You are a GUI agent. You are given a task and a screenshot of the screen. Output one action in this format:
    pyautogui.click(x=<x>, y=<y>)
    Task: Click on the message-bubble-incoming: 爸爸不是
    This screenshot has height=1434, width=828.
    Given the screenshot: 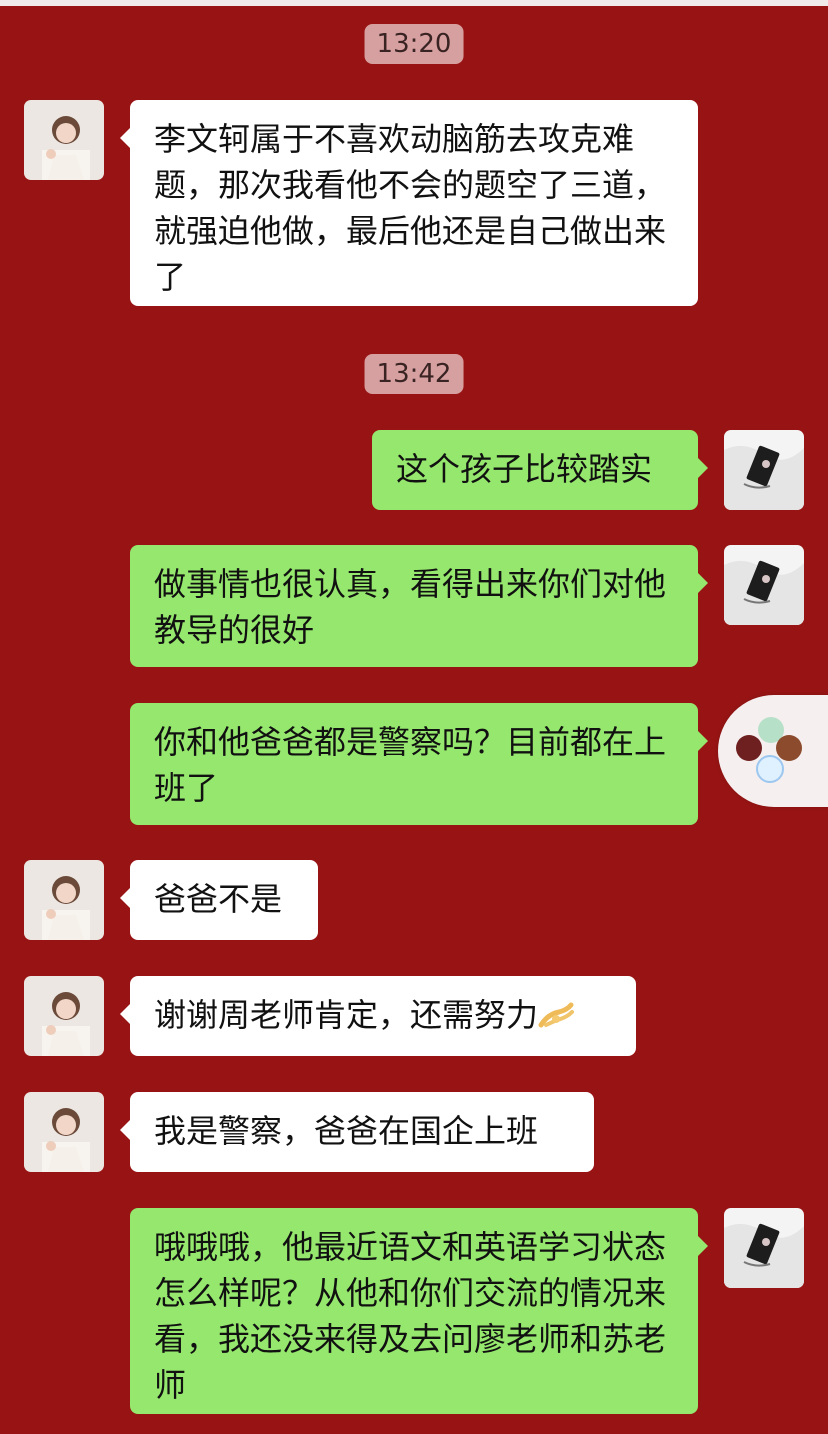 What is the action you would take?
    pyautogui.click(x=219, y=900)
    